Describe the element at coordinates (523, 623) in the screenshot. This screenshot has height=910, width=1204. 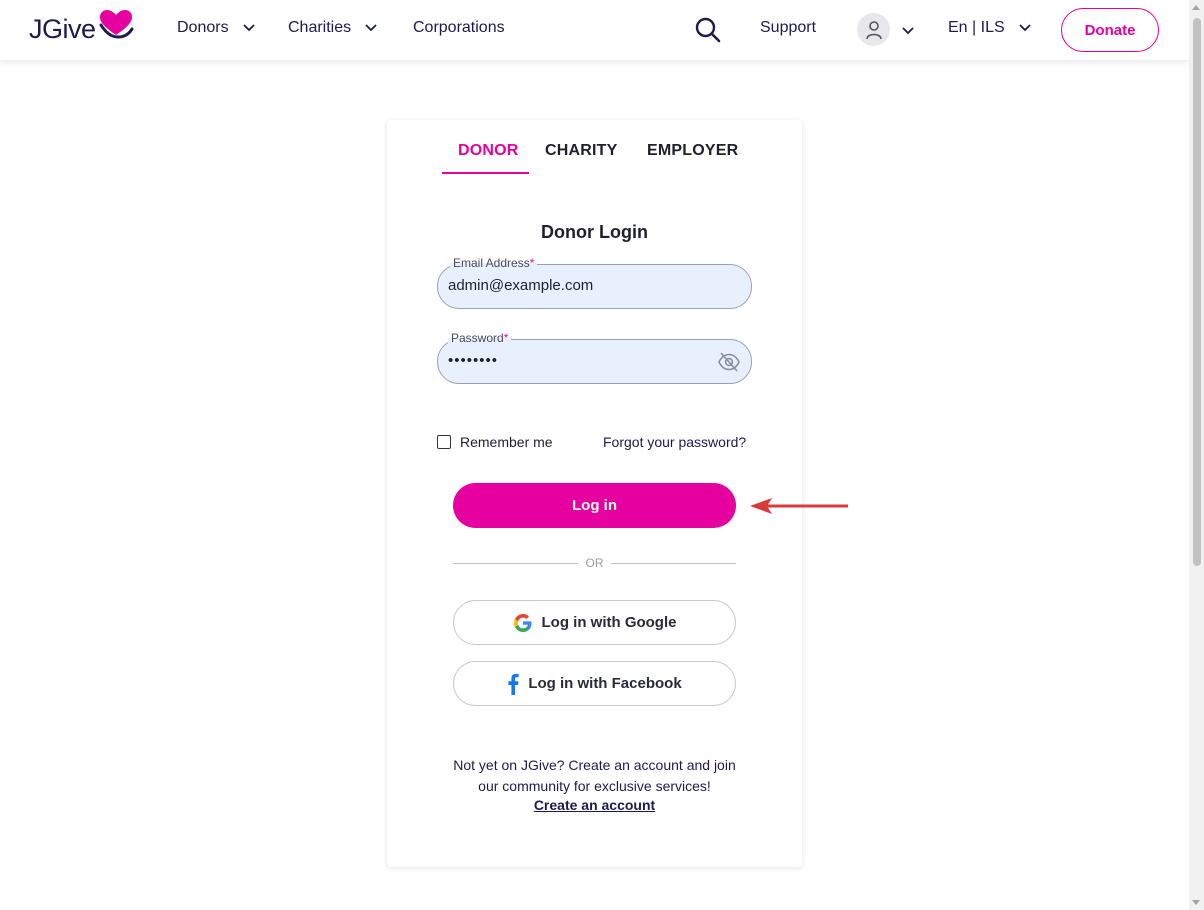
I see `google-icon` at that location.